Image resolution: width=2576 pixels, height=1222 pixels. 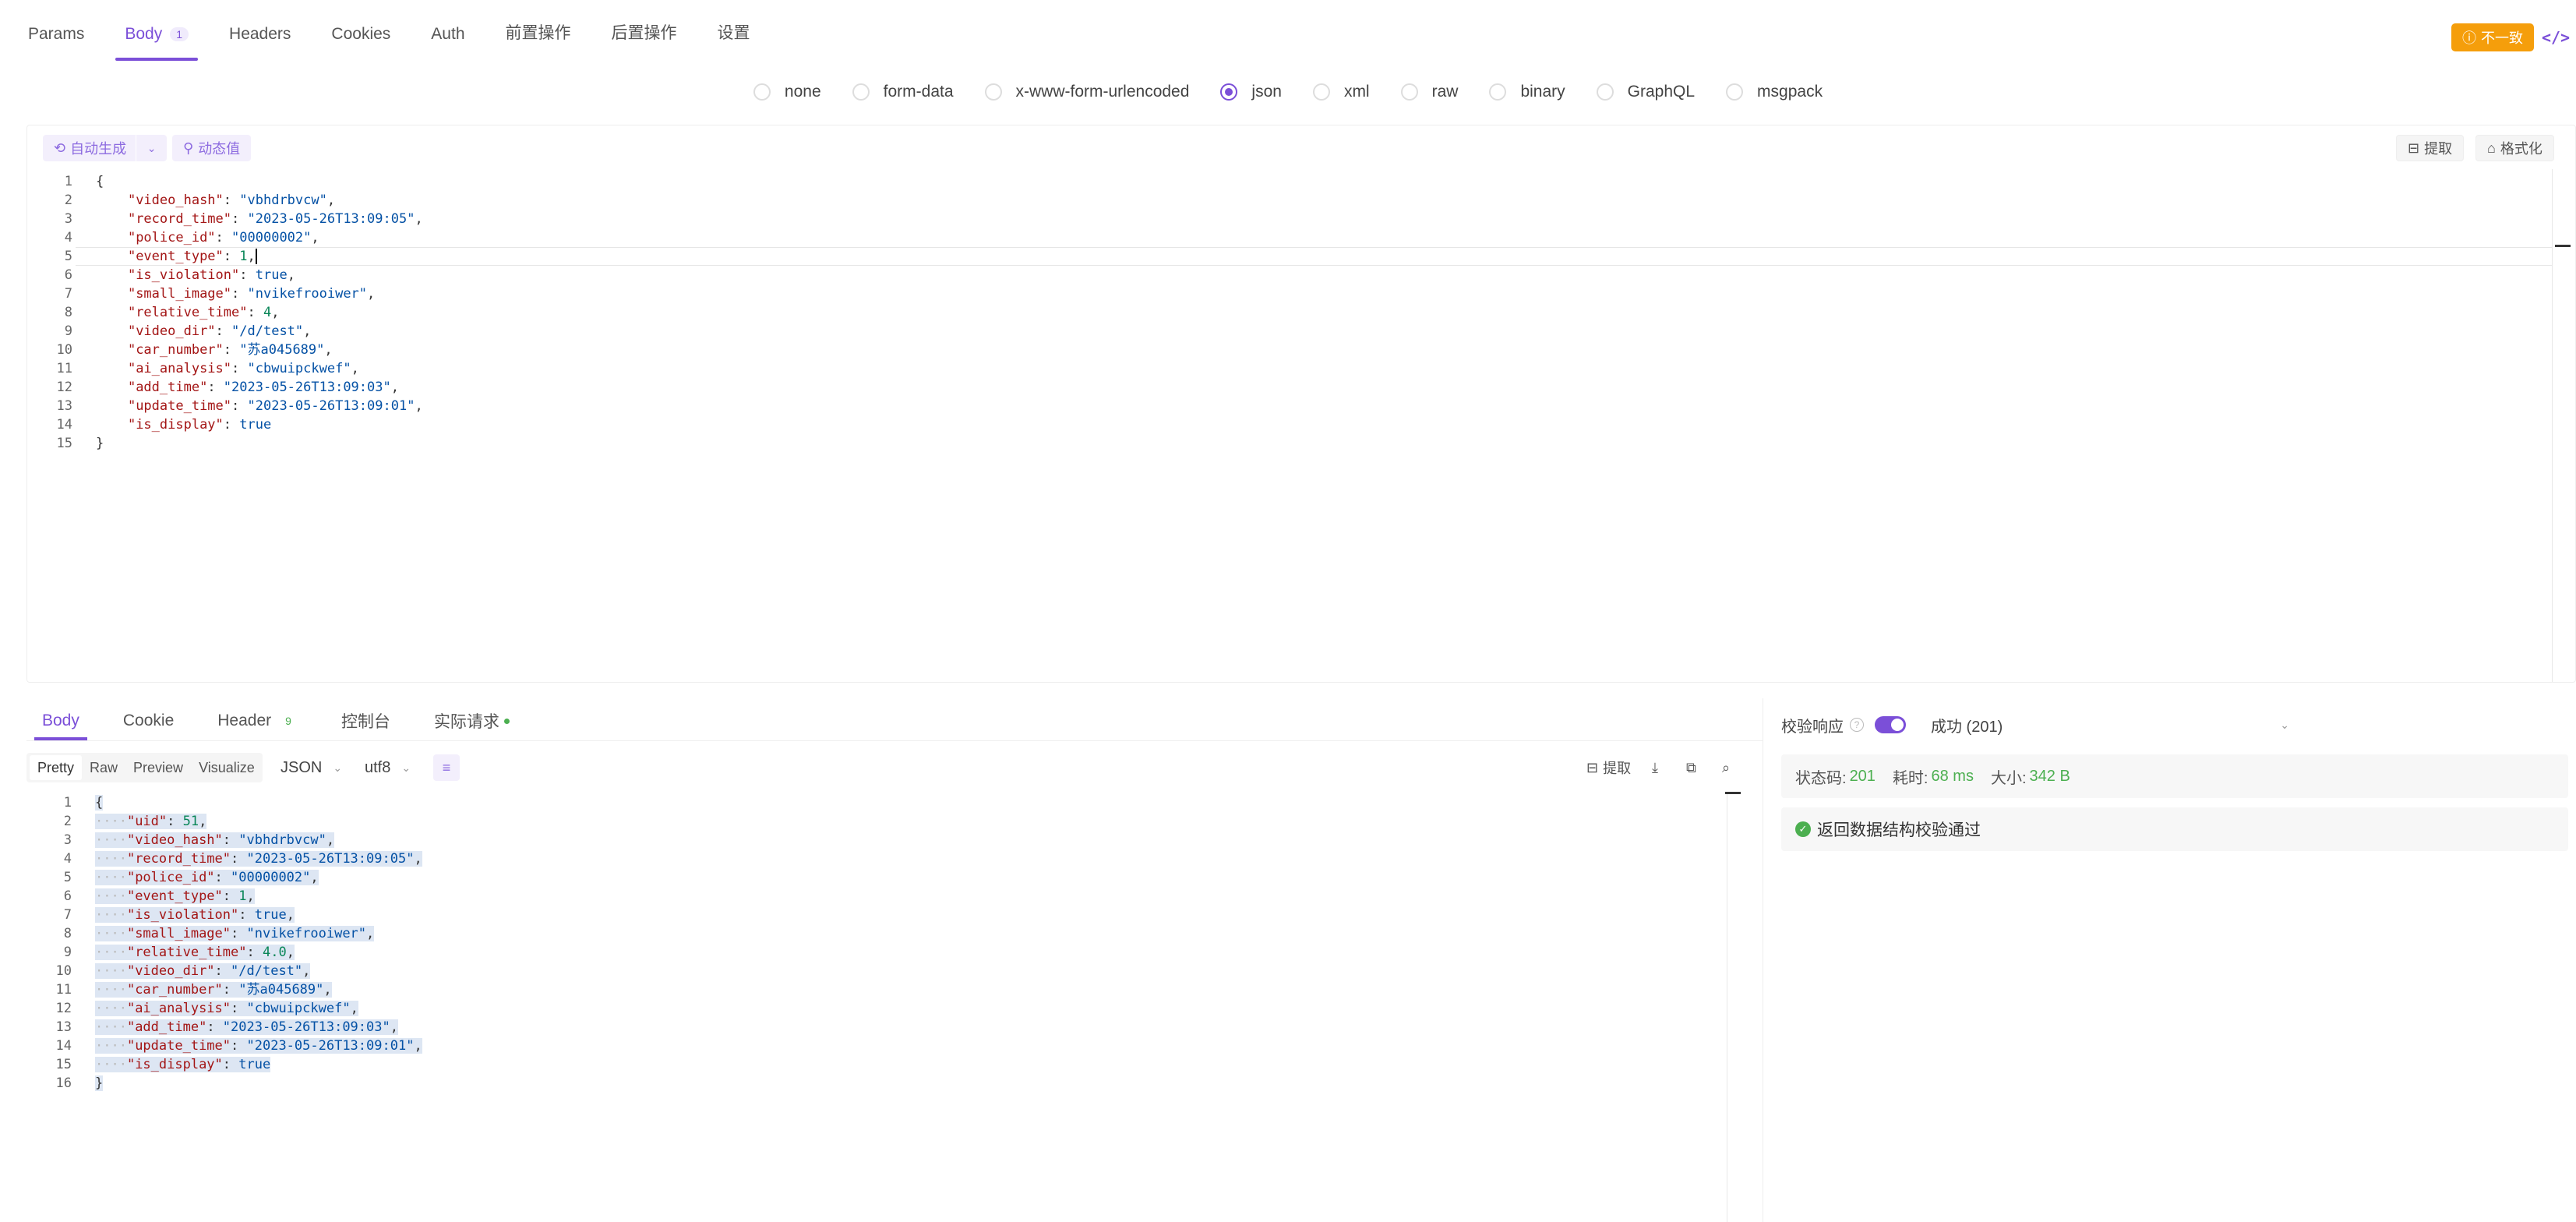 I want to click on code-line: 14 "is_display": true, so click(x=230, y=424).